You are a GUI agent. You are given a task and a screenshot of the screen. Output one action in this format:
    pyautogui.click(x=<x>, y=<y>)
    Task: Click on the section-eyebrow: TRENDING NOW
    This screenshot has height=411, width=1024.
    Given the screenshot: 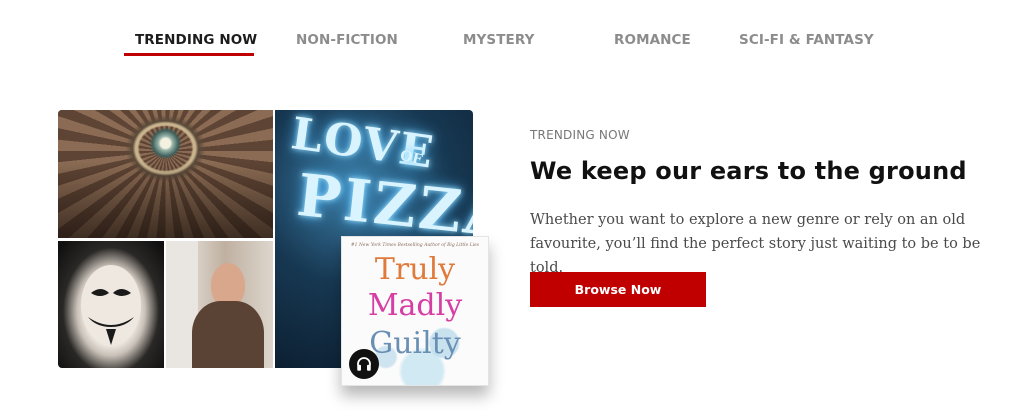 What is the action you would take?
    pyautogui.click(x=580, y=135)
    